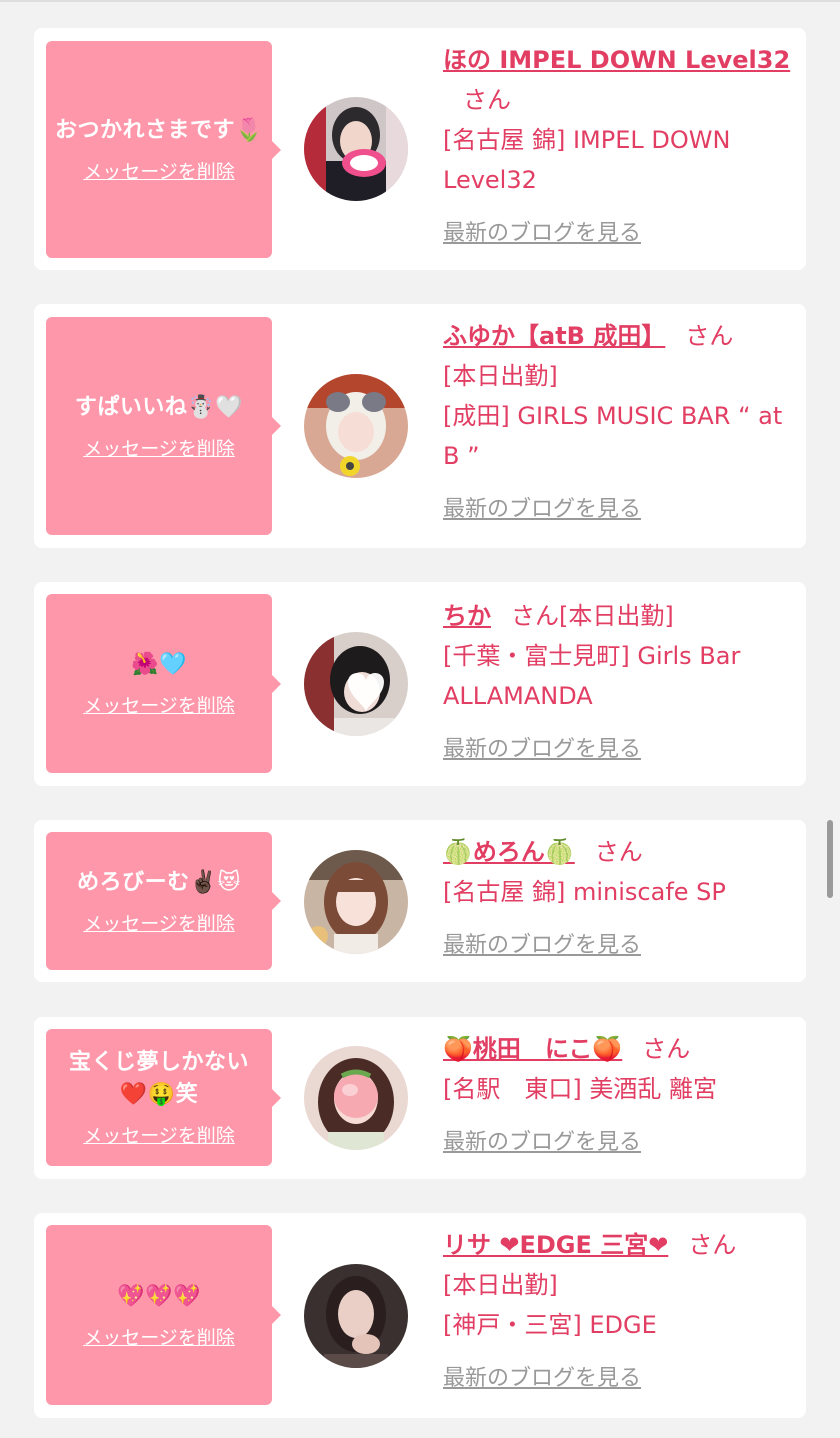  What do you see at coordinates (163, 683) in the screenshot?
I see `message-bubble: 🌺🩵 メッセージを削除` at bounding box center [163, 683].